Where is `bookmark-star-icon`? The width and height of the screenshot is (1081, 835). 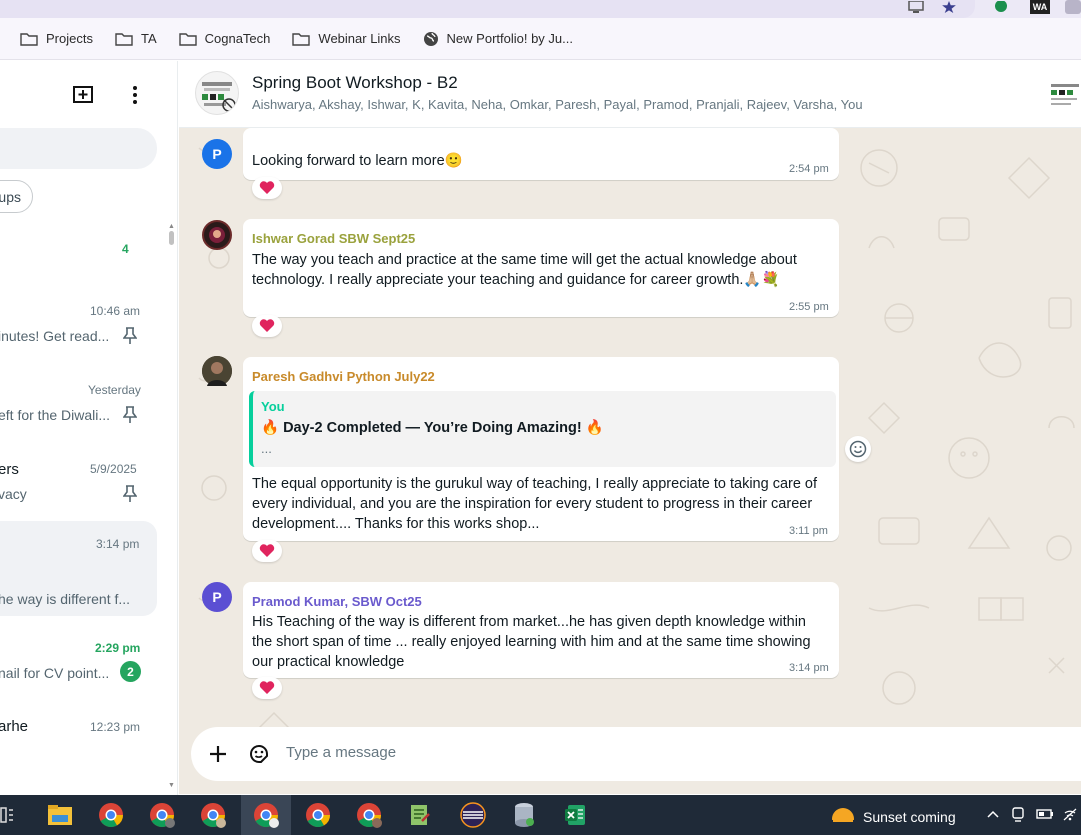 bookmark-star-icon is located at coordinates (949, 7).